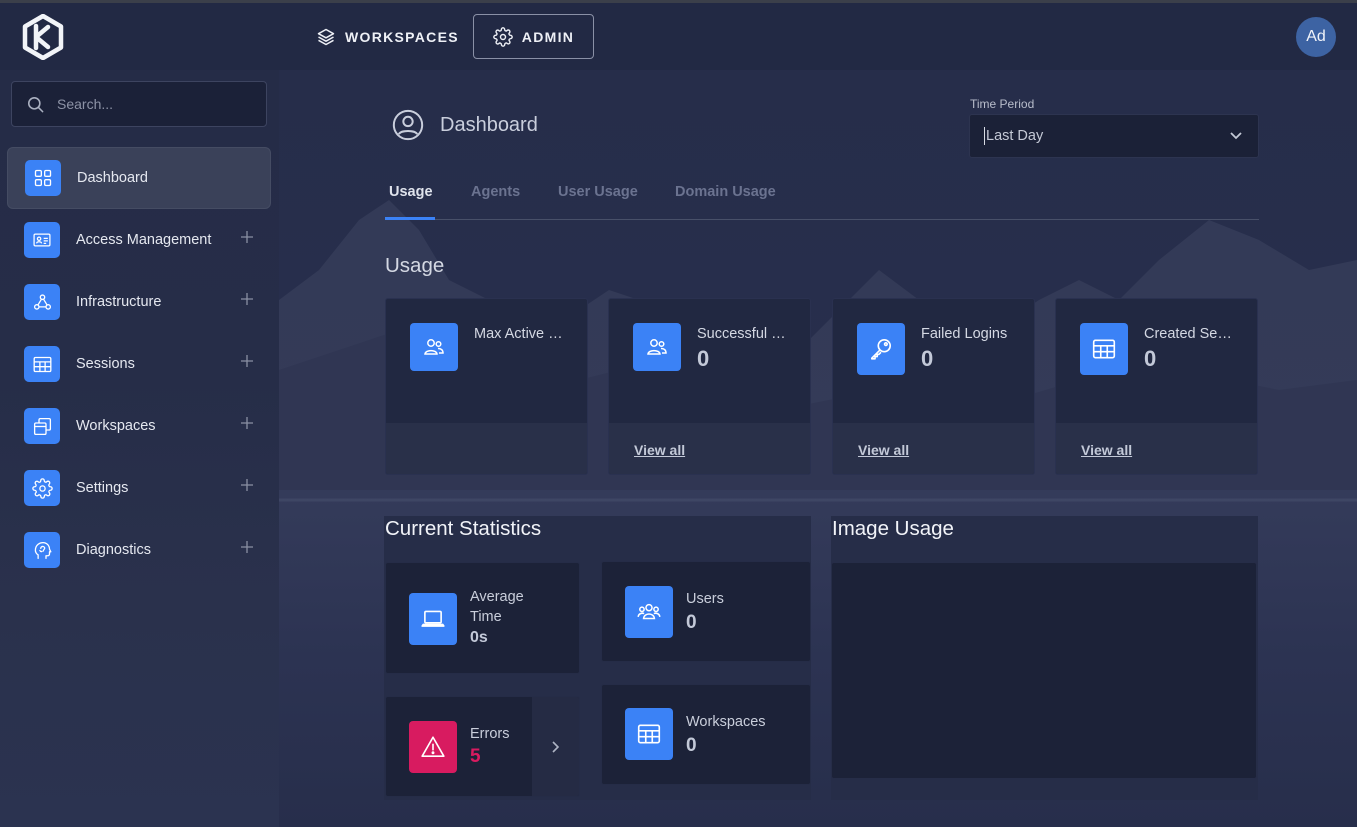 The width and height of the screenshot is (1357, 827). I want to click on tab-agents: Agents, so click(495, 192).